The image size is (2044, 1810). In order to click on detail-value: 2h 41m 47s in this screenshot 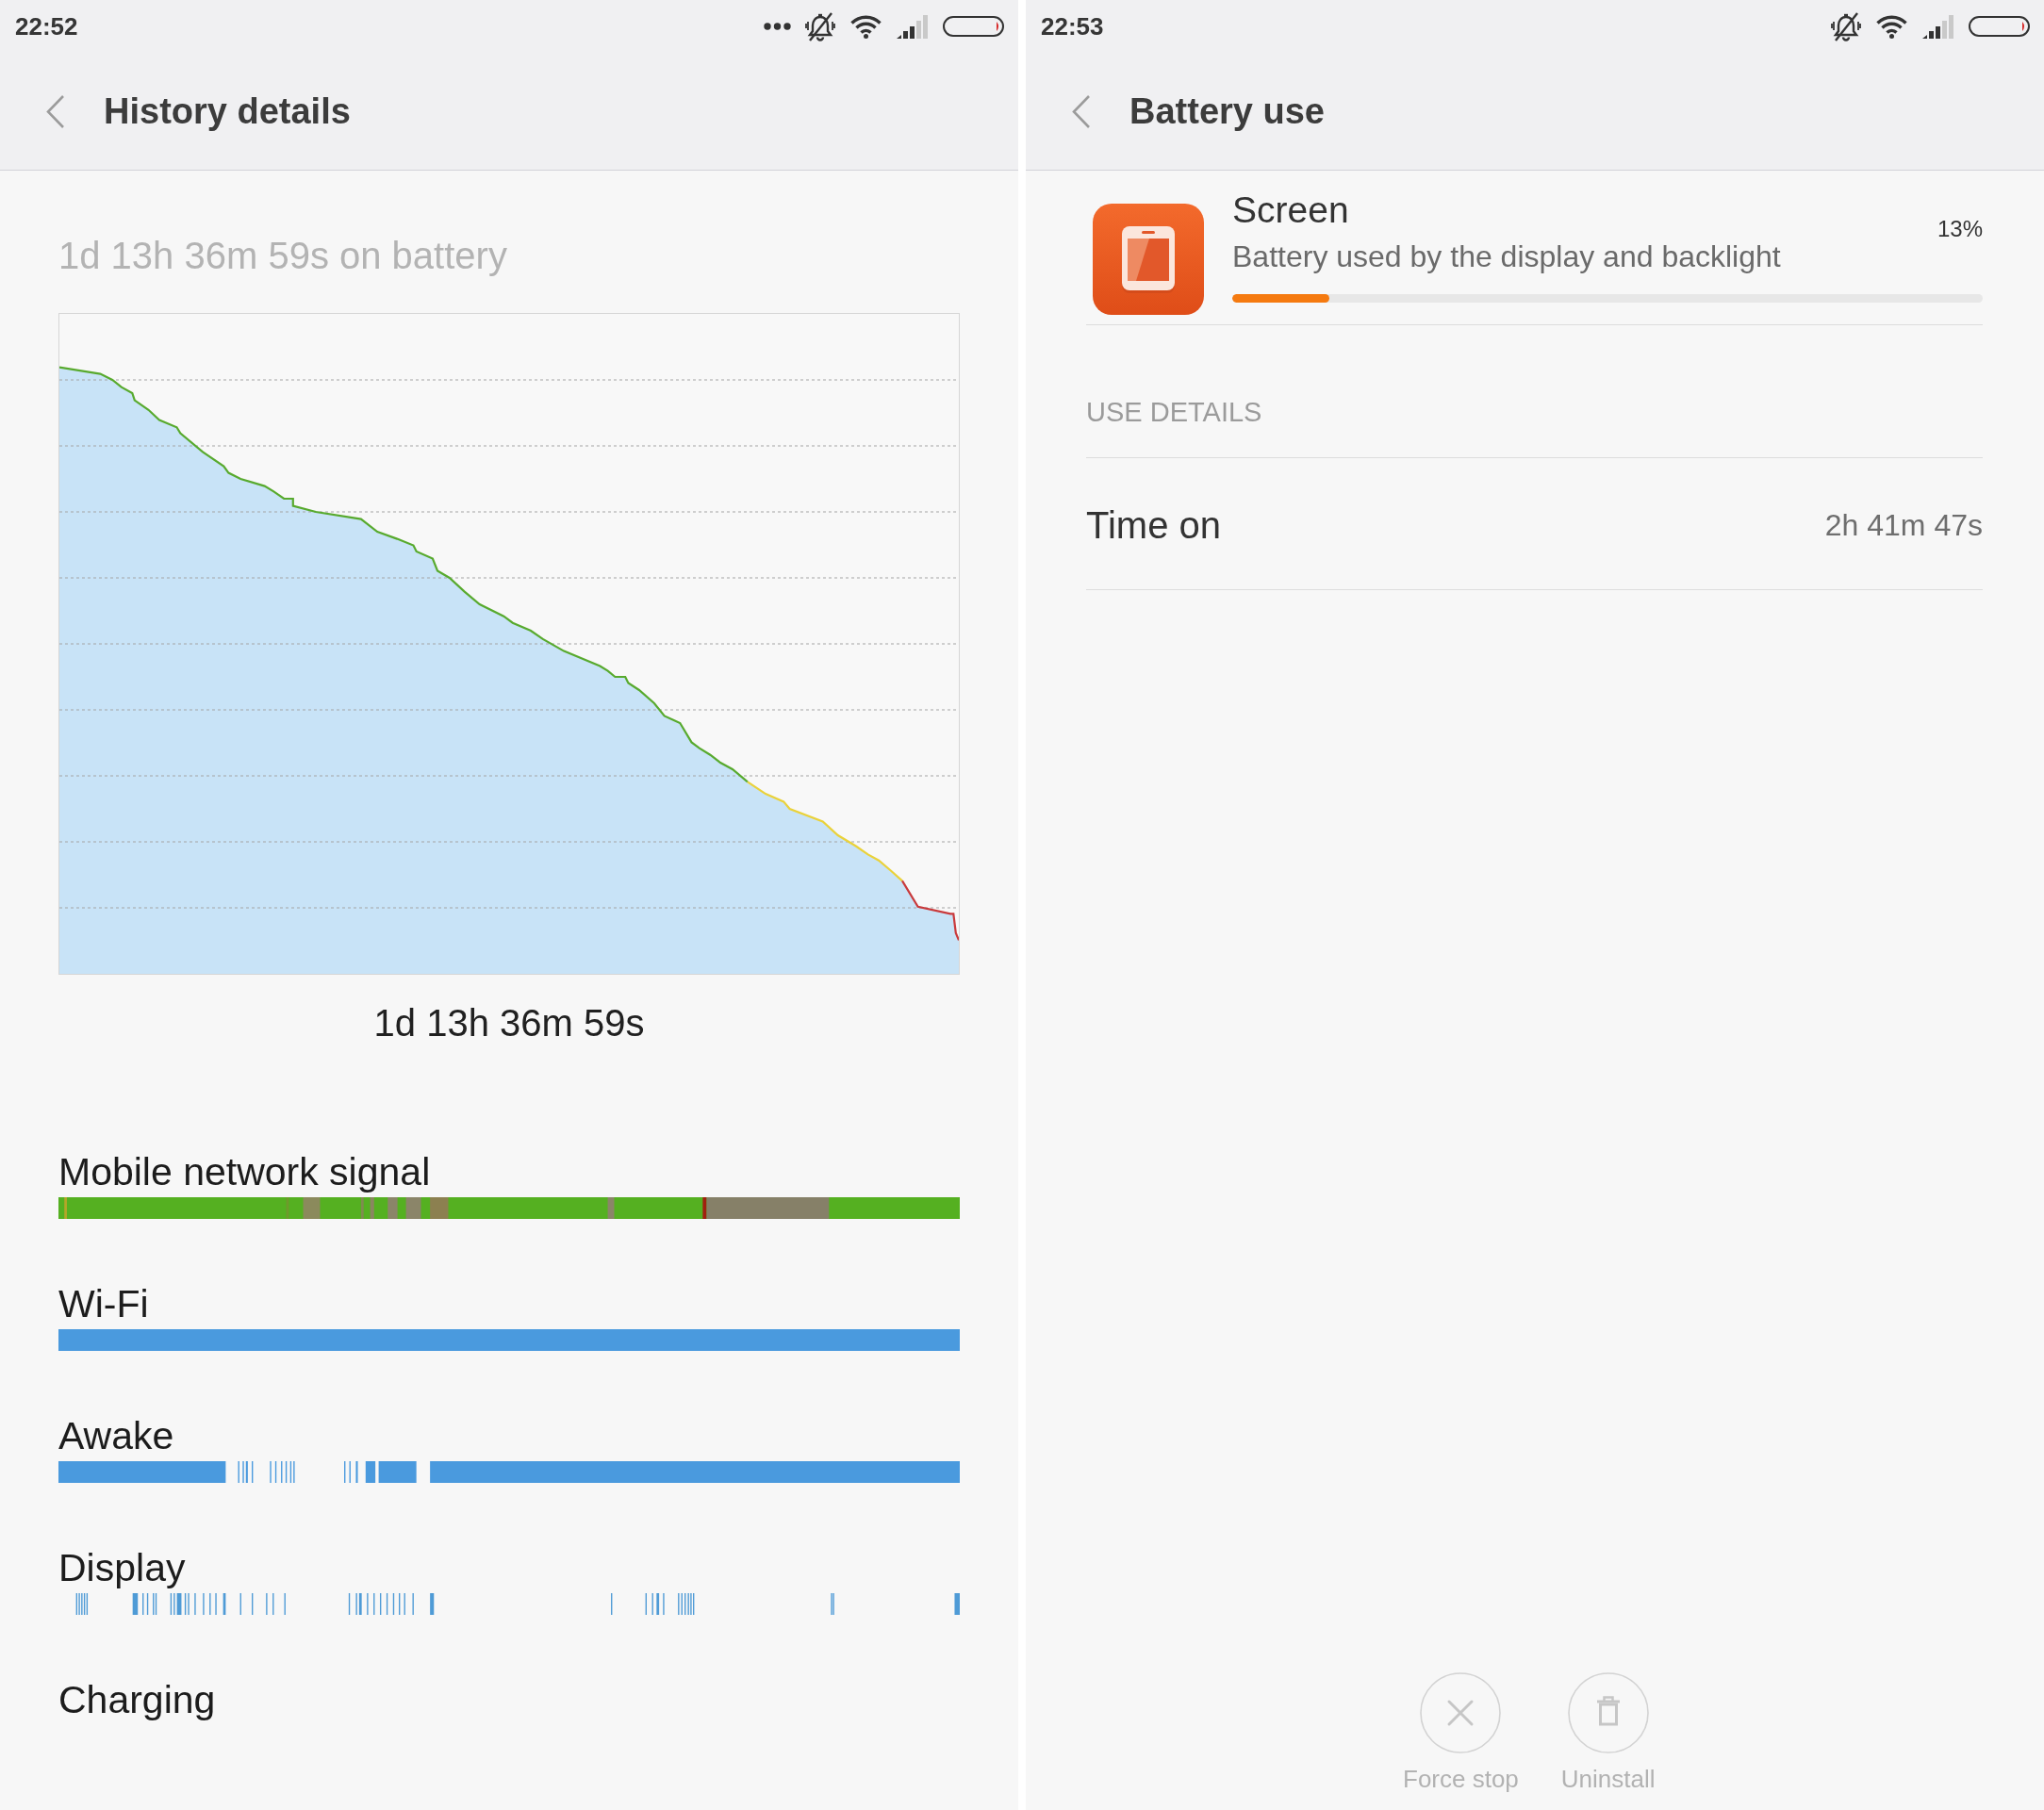, I will do `click(1903, 525)`.